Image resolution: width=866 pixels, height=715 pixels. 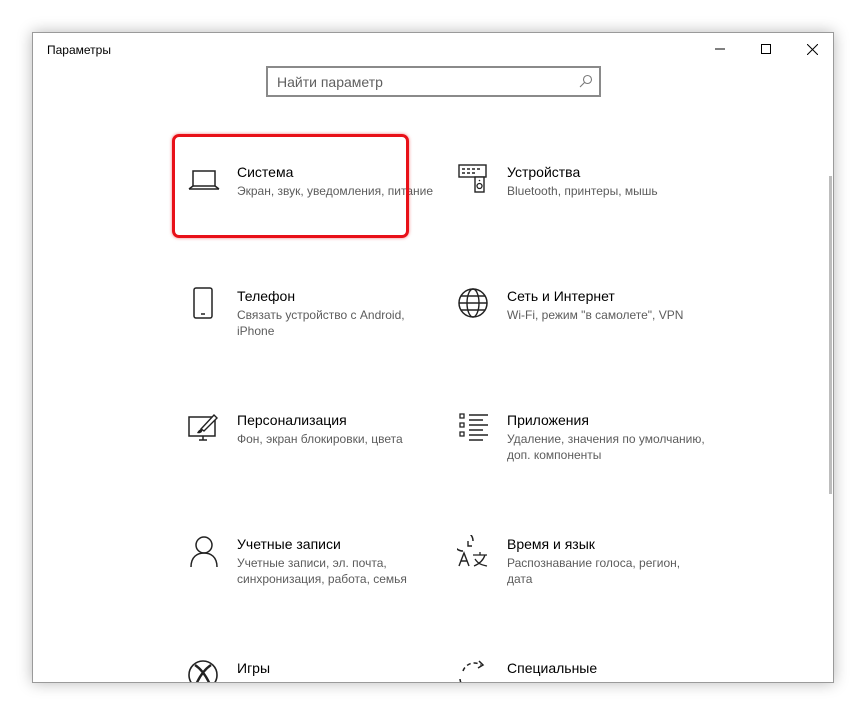 I want to click on scrollbar, so click(x=830, y=335).